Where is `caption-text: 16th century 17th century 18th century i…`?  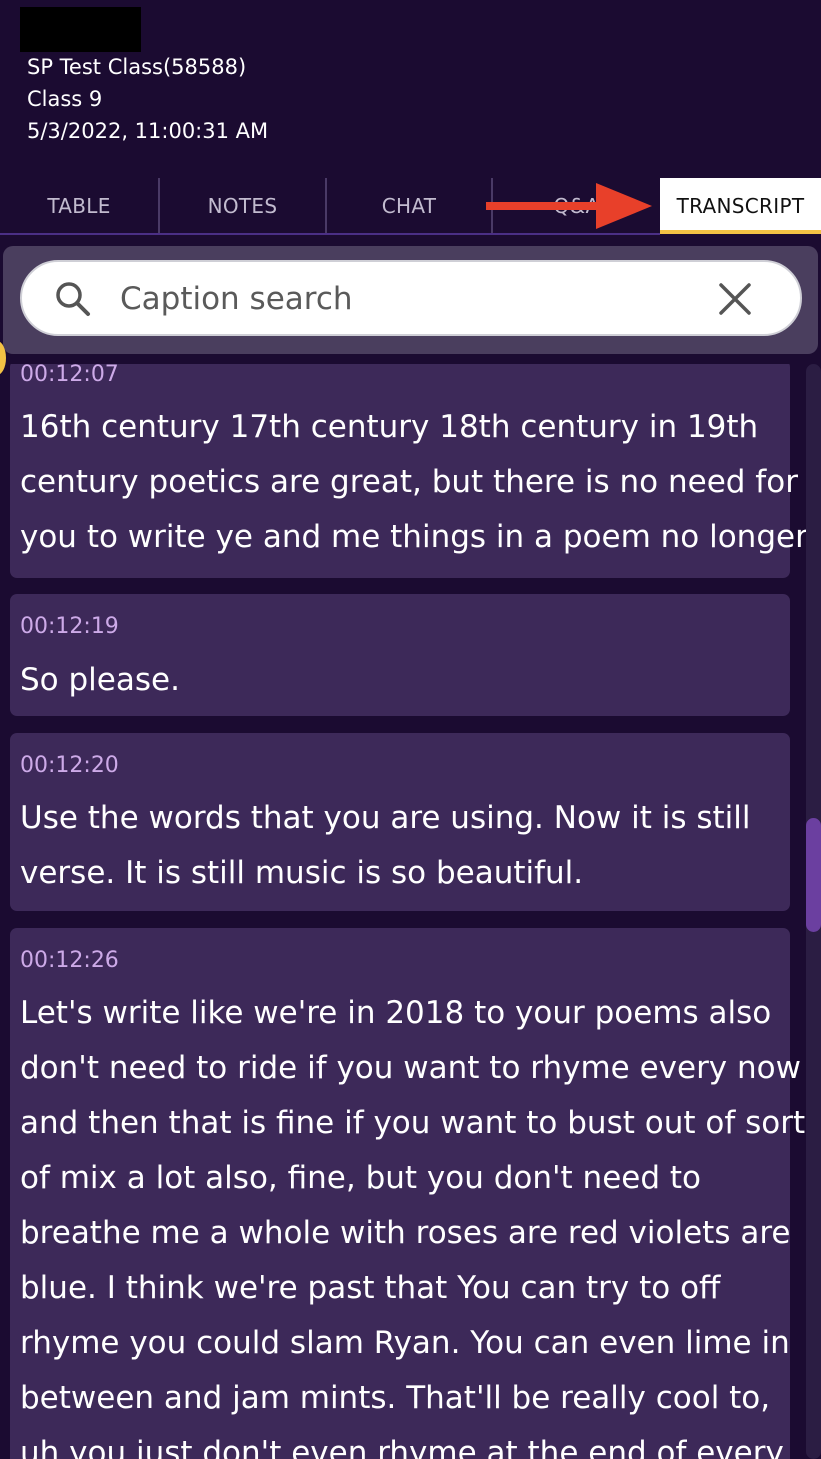
caption-text: 16th century 17th century 18th century i… is located at coordinates (414, 482).